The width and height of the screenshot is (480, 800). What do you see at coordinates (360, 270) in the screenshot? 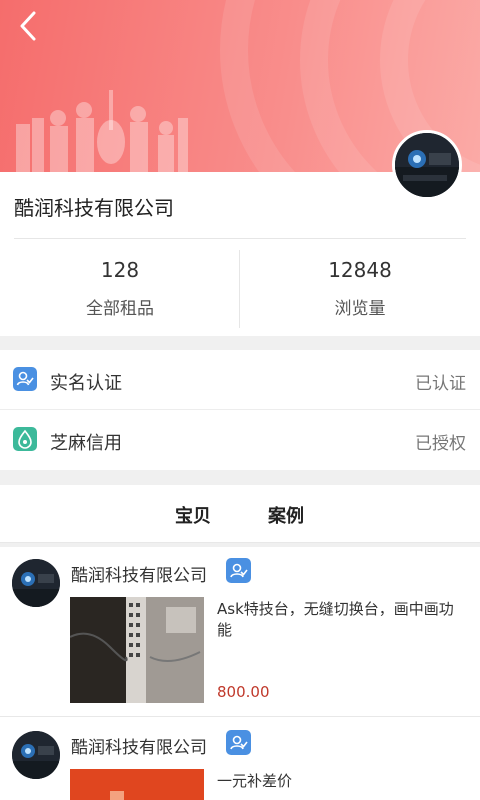
I see `stat-value: 12848` at bounding box center [360, 270].